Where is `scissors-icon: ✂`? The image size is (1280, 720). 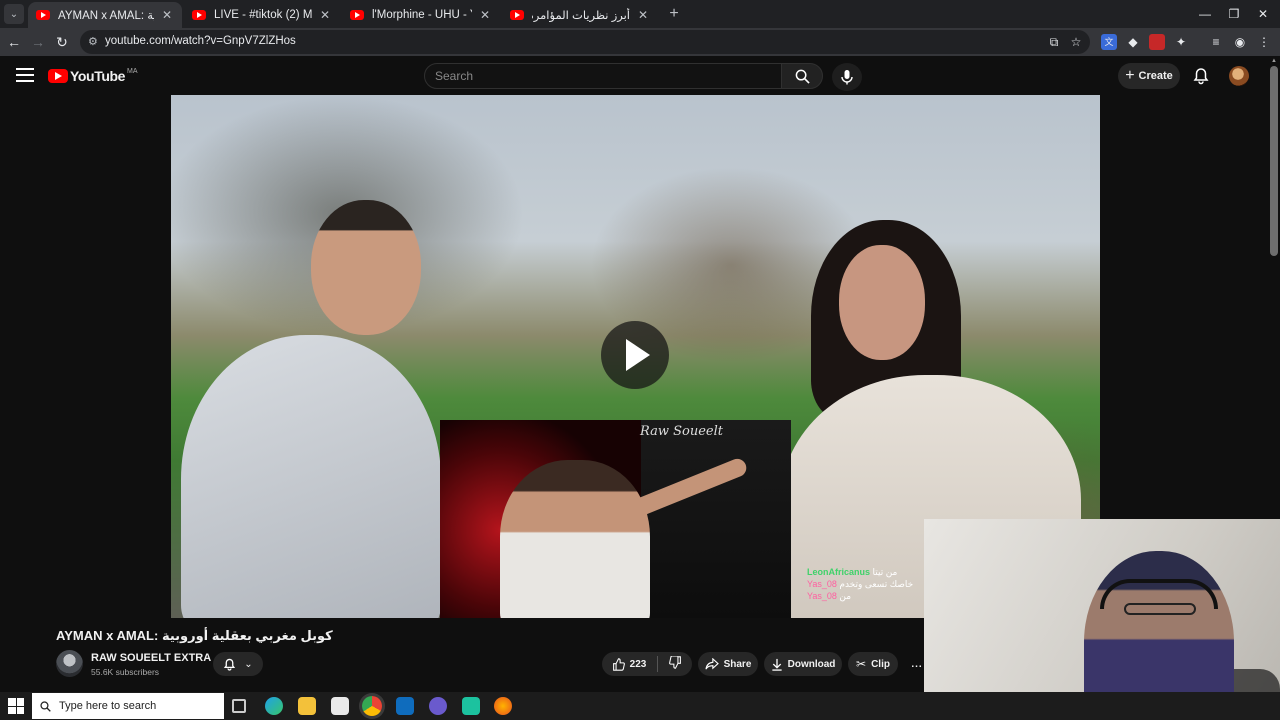 scissors-icon: ✂ is located at coordinates (861, 664).